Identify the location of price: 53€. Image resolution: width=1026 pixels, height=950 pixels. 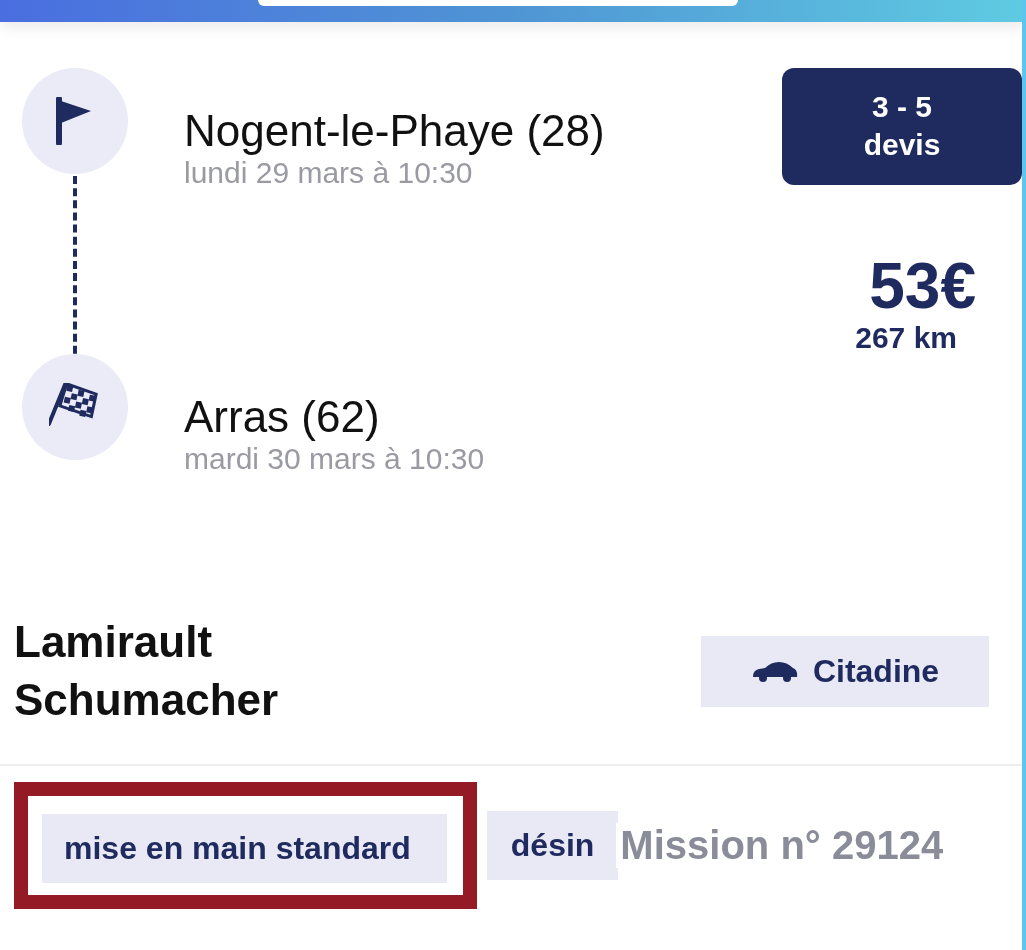
(922, 286).